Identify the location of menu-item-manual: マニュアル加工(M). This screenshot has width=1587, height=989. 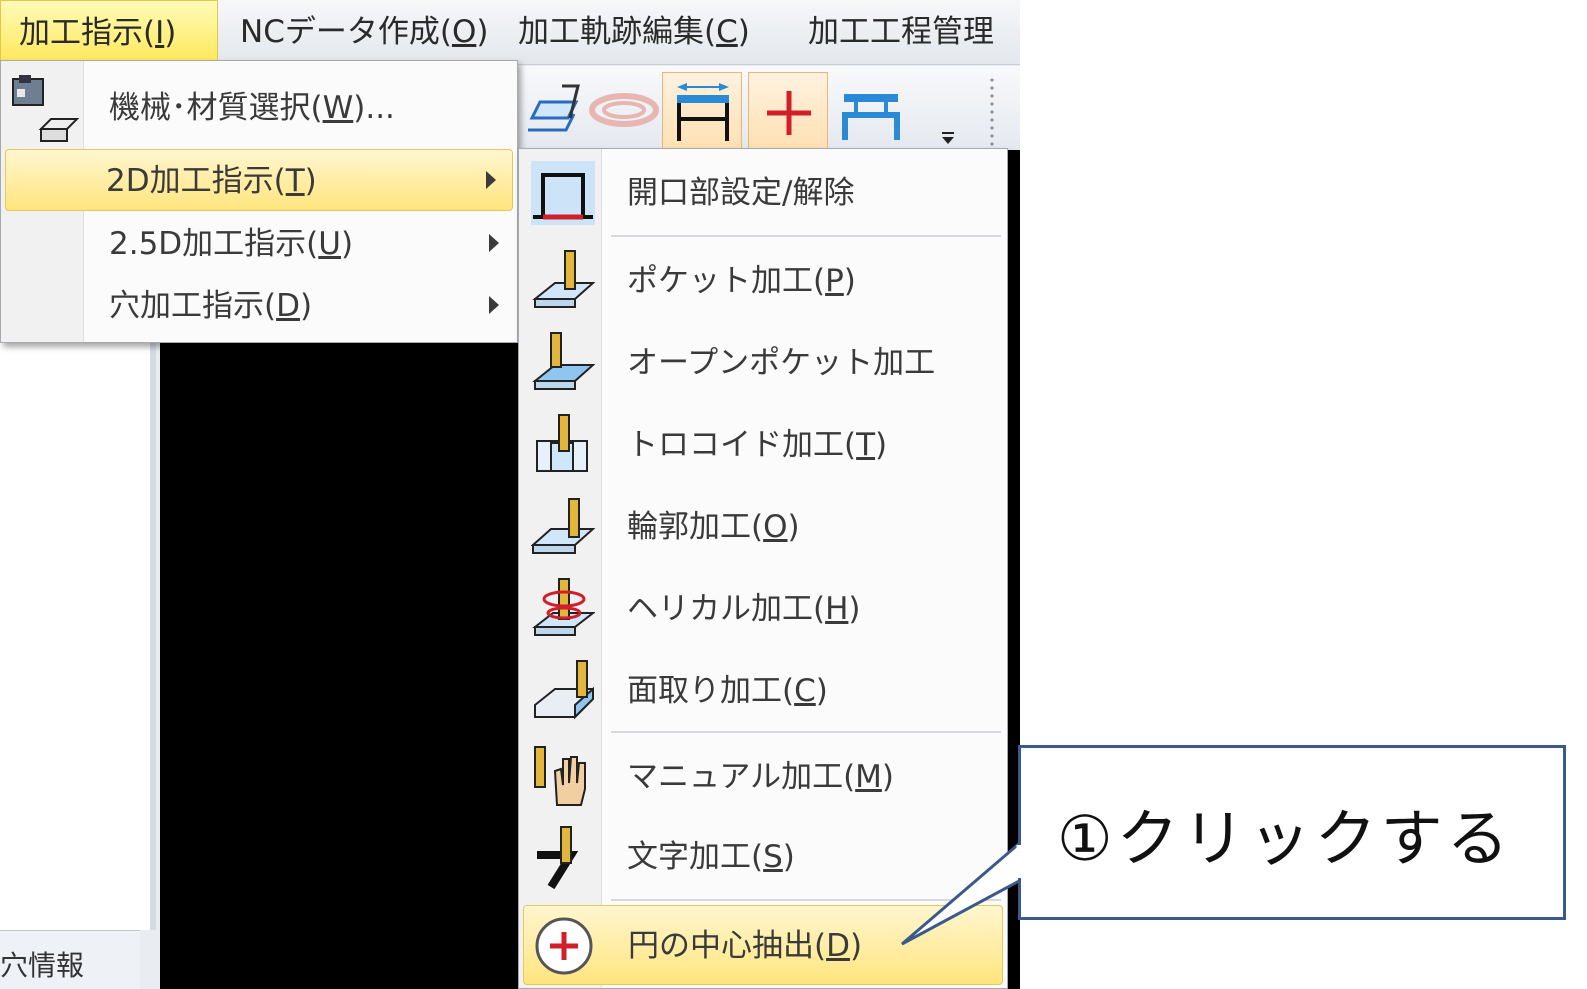
(763, 777).